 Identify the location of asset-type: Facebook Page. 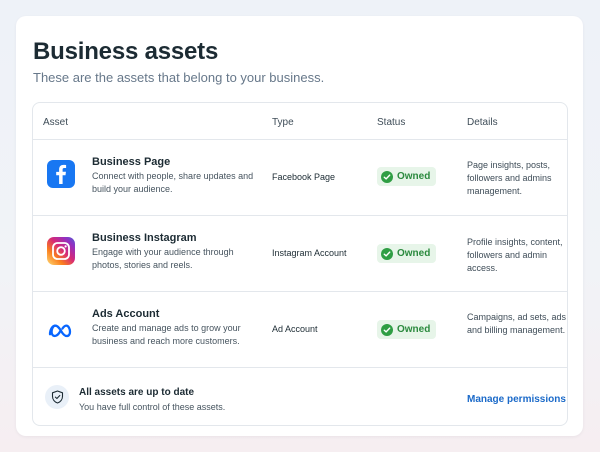
(304, 177).